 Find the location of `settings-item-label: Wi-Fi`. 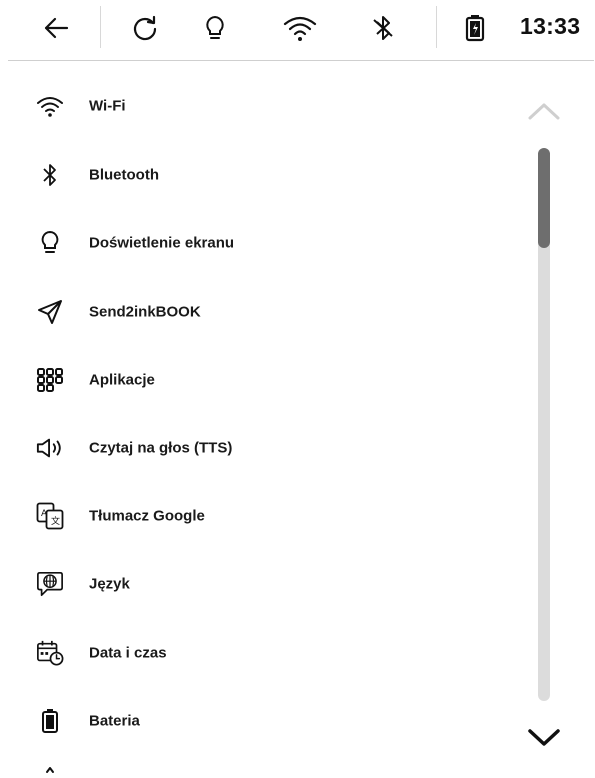

settings-item-label: Wi-Fi is located at coordinates (107, 106).